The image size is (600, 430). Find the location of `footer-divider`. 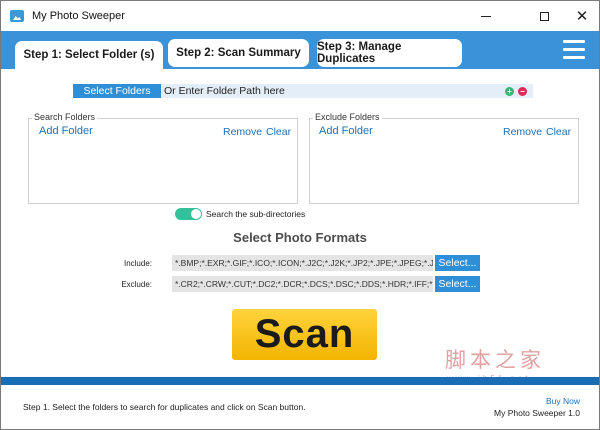

footer-divider is located at coordinates (300, 381).